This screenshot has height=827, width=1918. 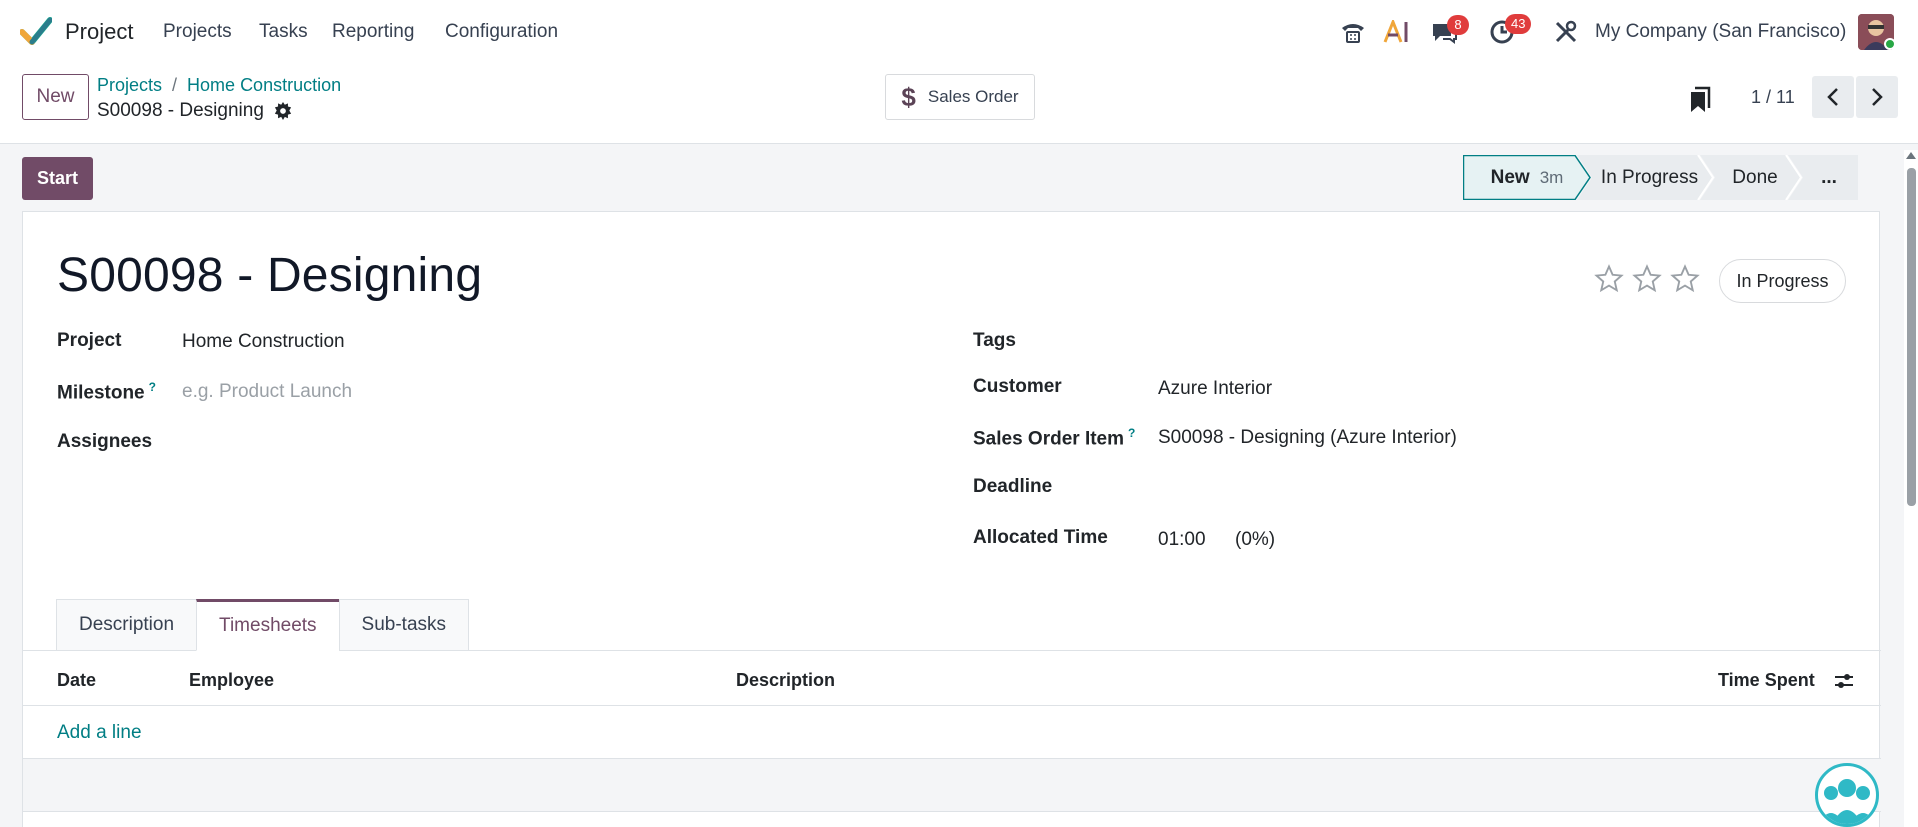 I want to click on chevron-left-icon, so click(x=1832, y=97).